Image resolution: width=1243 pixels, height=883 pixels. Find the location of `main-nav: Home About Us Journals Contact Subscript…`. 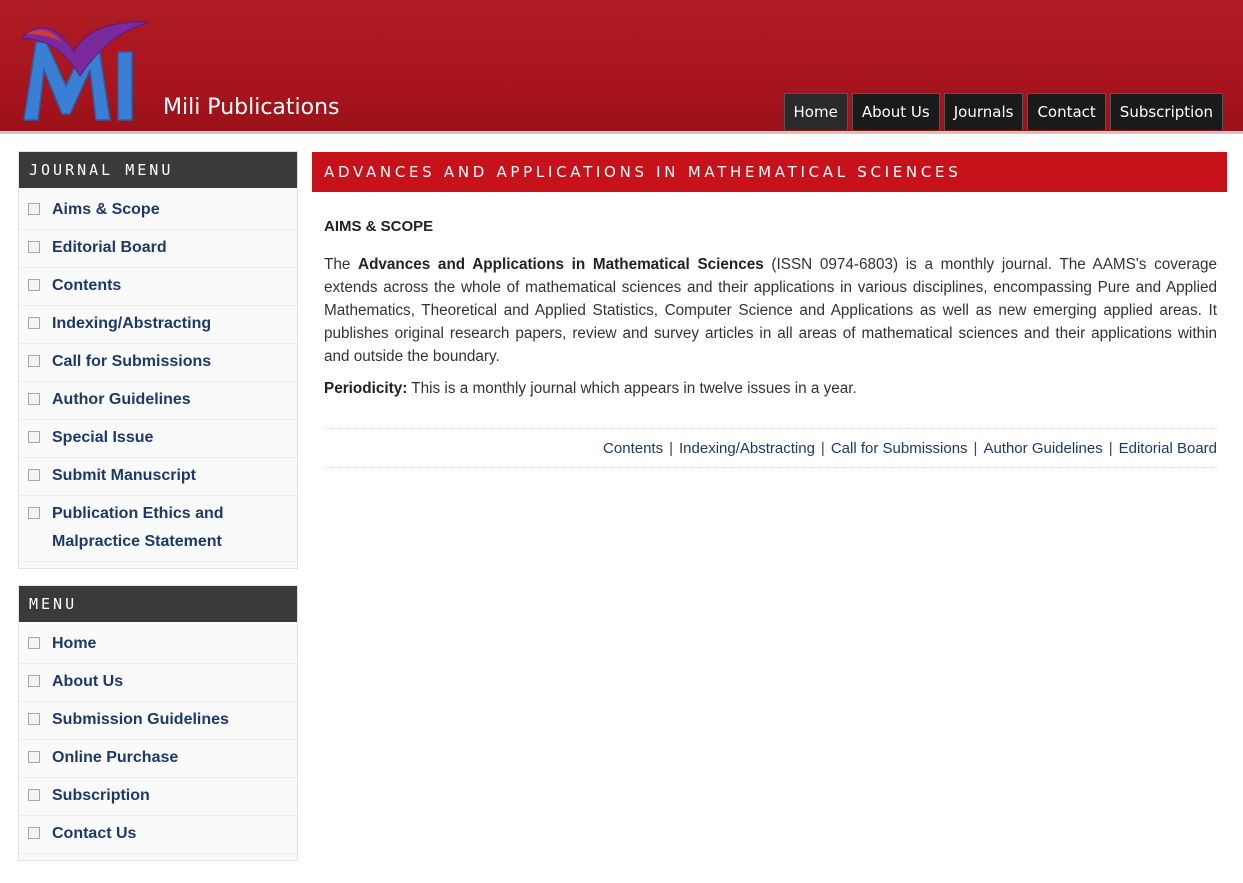

main-nav: Home About Us Journals Contact Subscript… is located at coordinates (1003, 111).